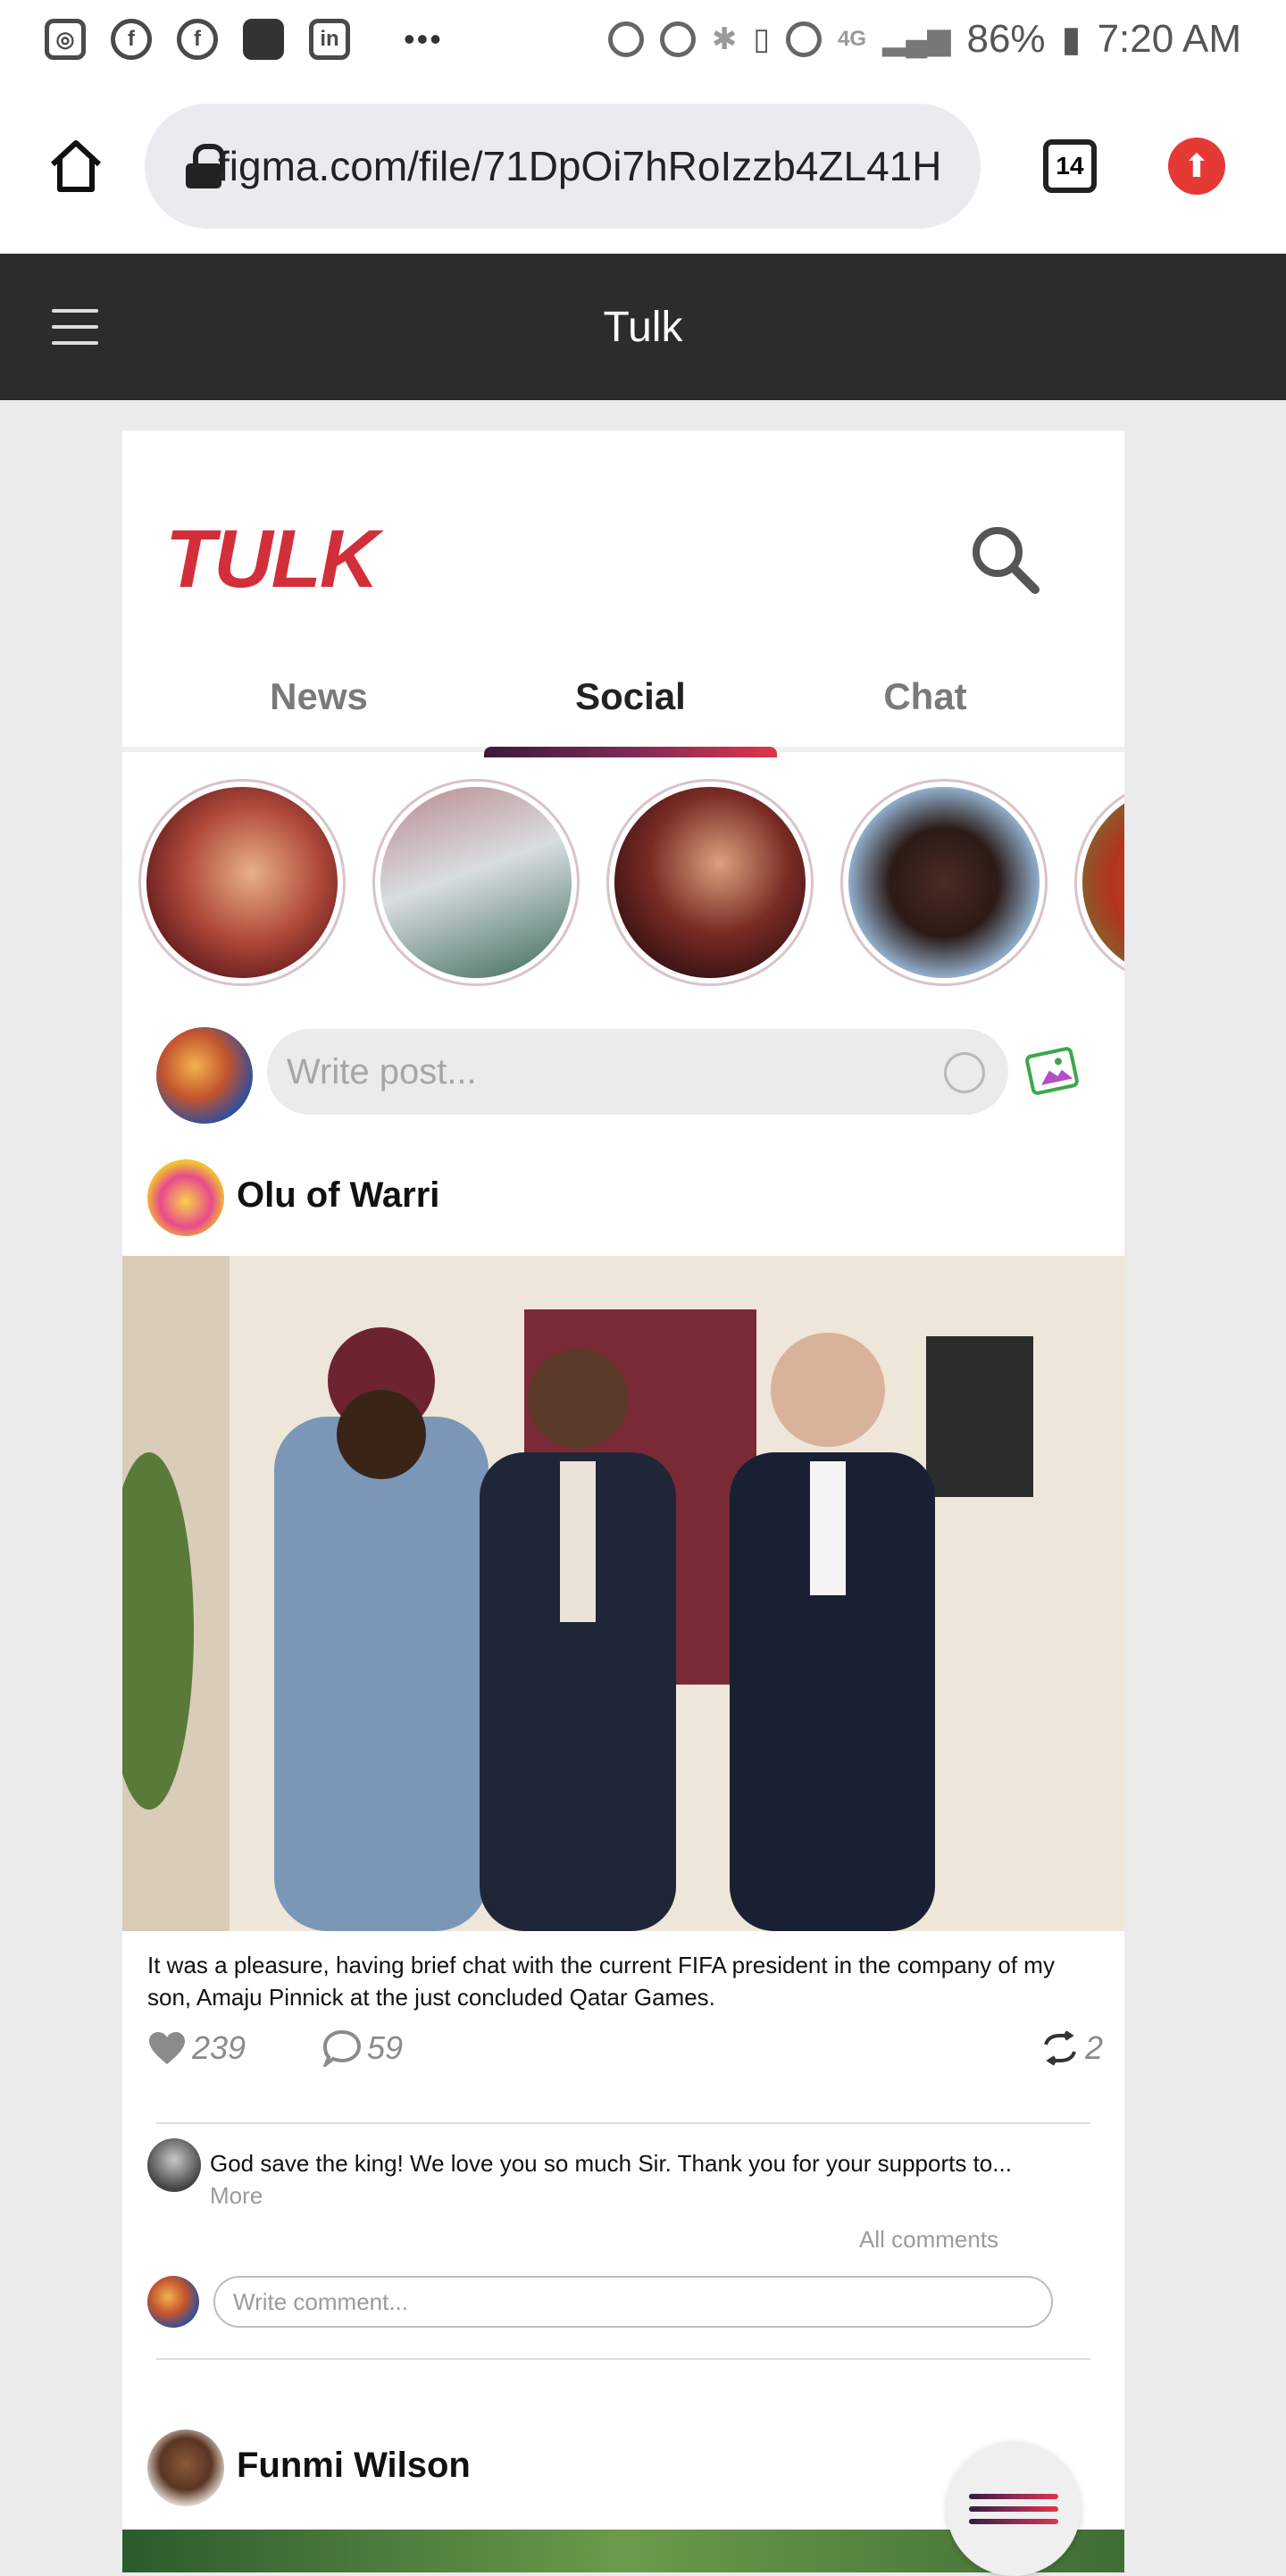 The image size is (1286, 2576). I want to click on network-type: 4G, so click(853, 39).